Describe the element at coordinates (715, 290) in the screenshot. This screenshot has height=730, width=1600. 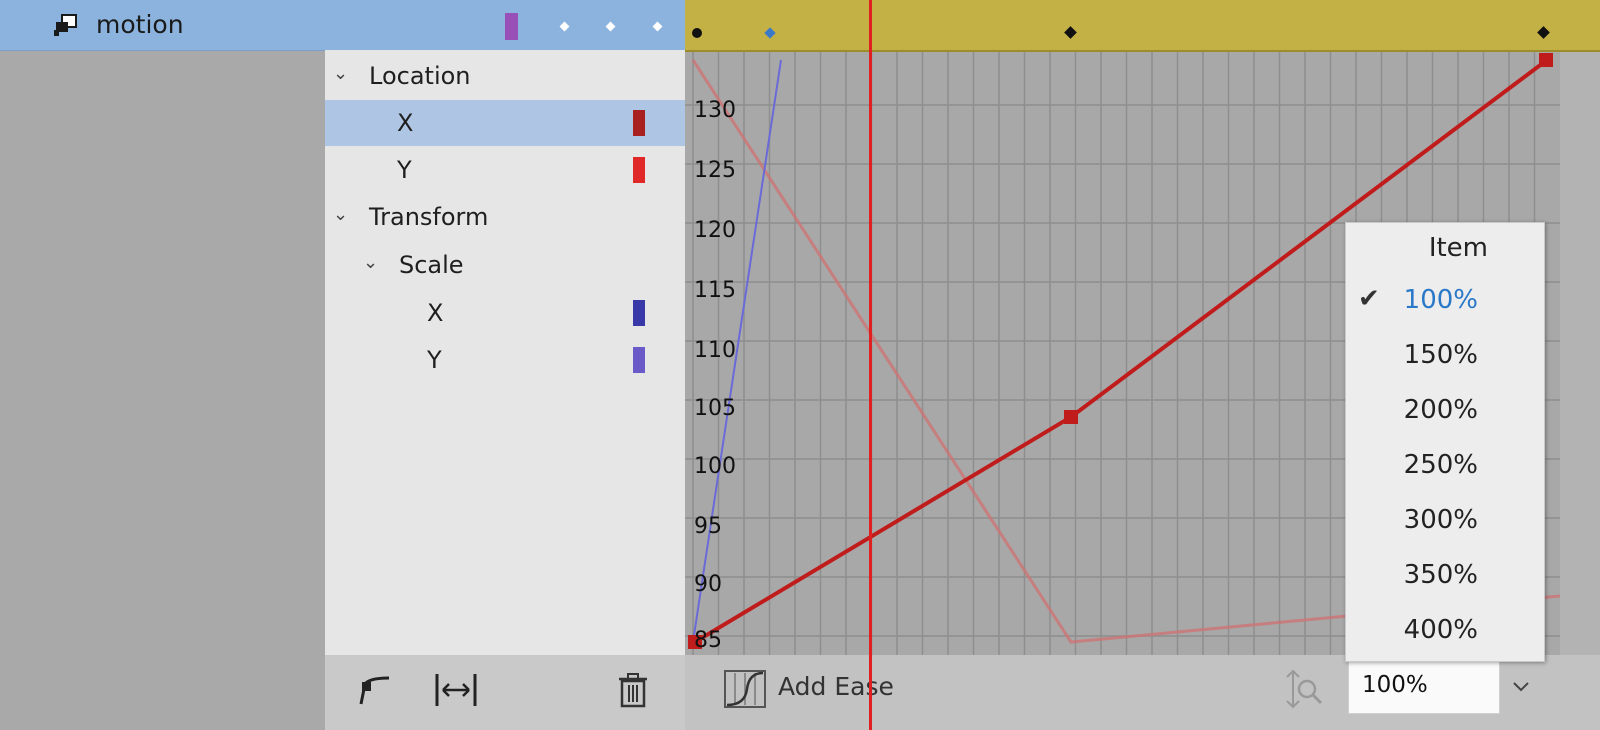
I see `y-tick-label: 115` at that location.